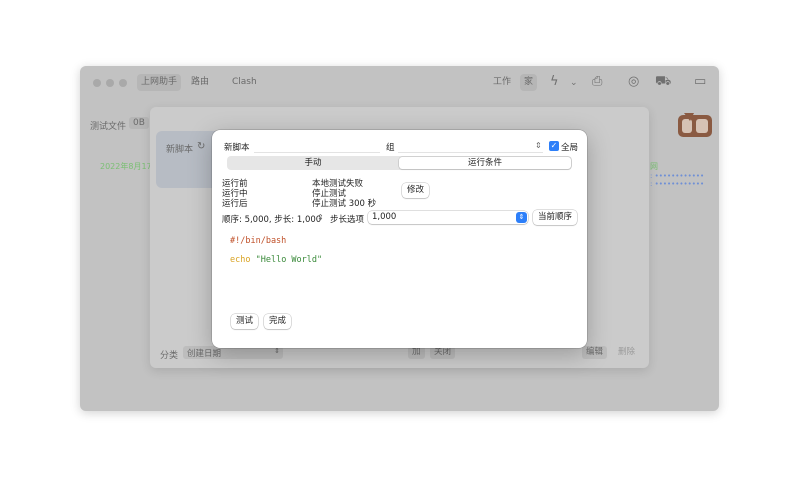 The height and width of the screenshot is (500, 800). I want to click on code-keyword: echo, so click(240, 260).